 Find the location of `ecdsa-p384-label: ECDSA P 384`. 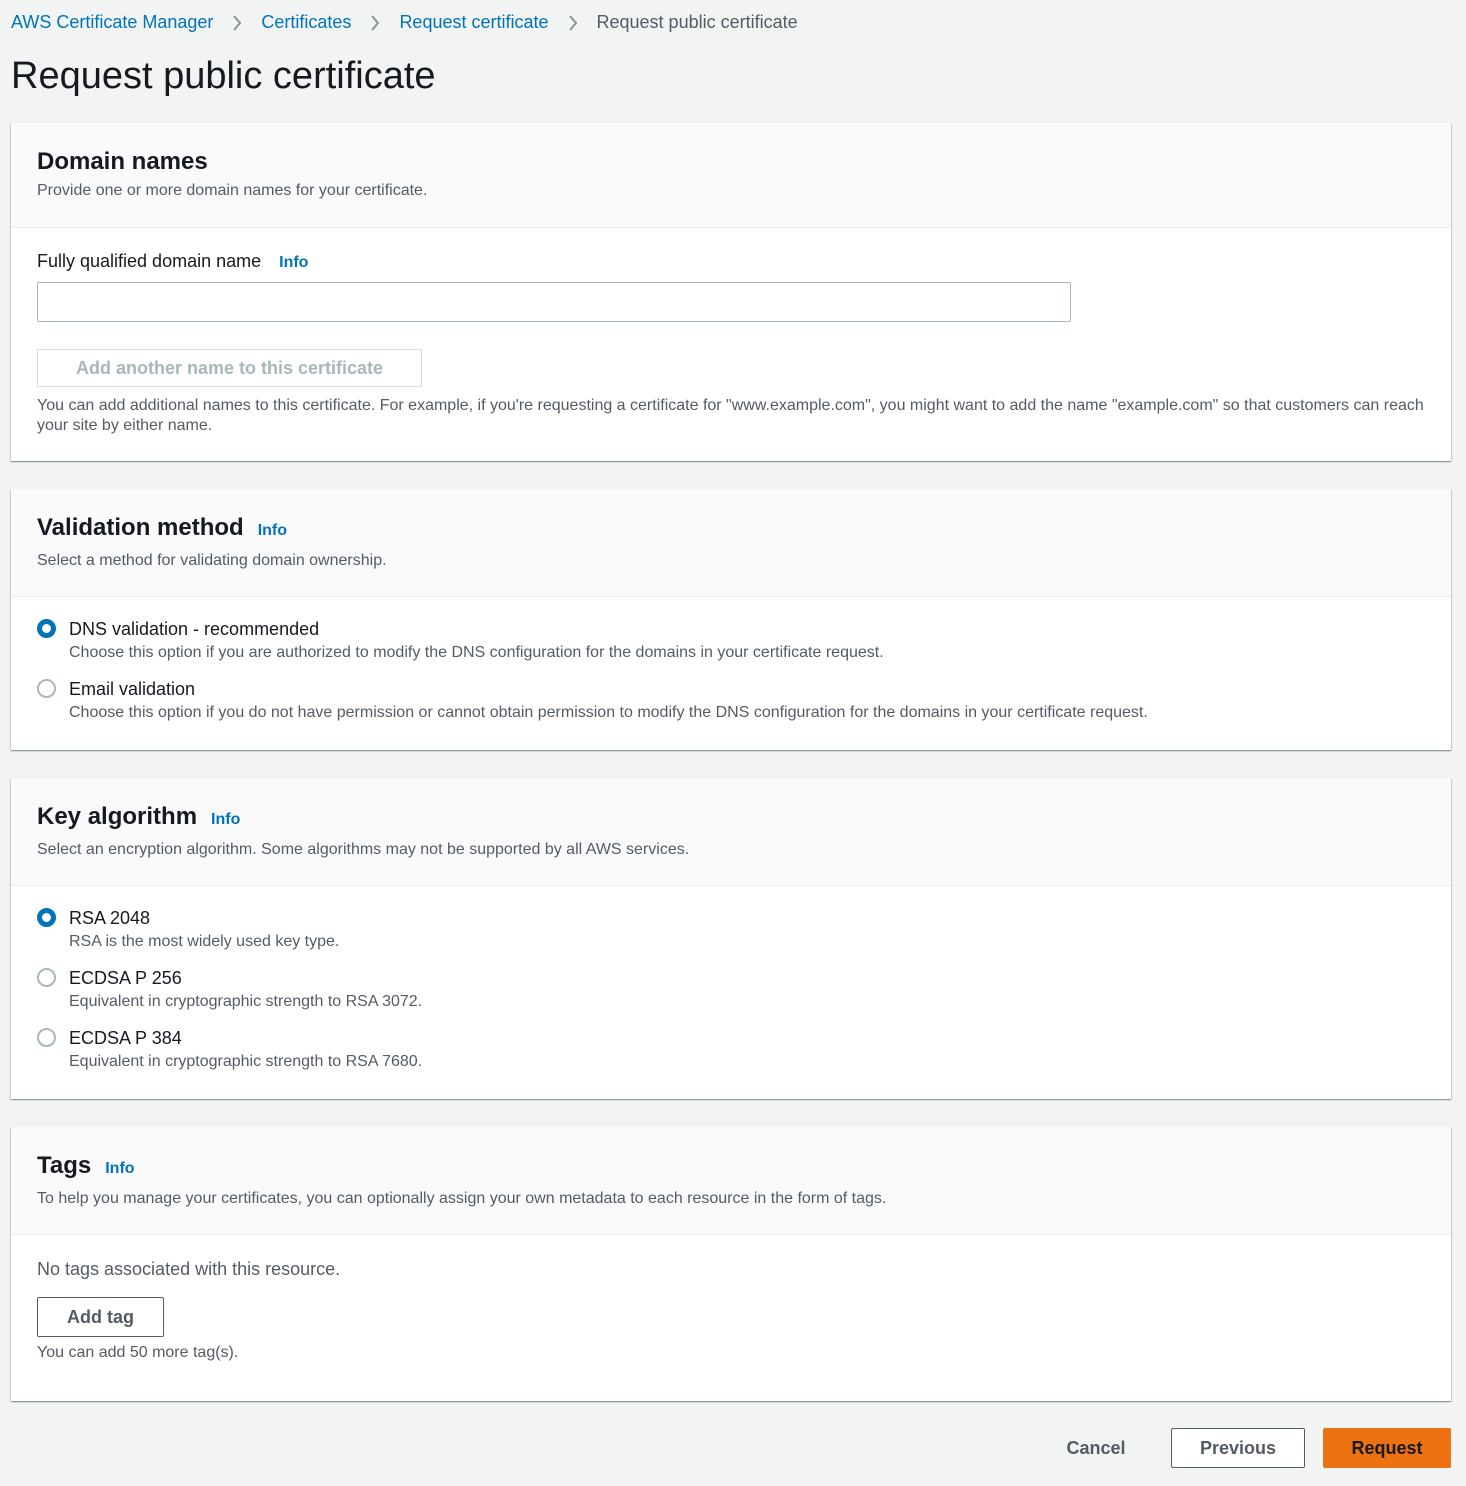

ecdsa-p384-label: ECDSA P 384 is located at coordinates (125, 1038).